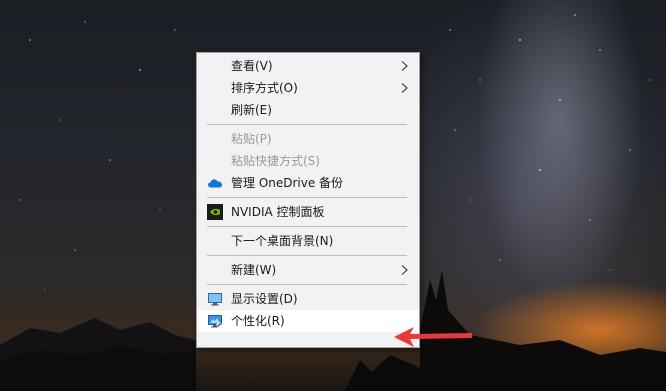  What do you see at coordinates (308, 139) in the screenshot?
I see `menu-item-paste: 粘贴(P)` at bounding box center [308, 139].